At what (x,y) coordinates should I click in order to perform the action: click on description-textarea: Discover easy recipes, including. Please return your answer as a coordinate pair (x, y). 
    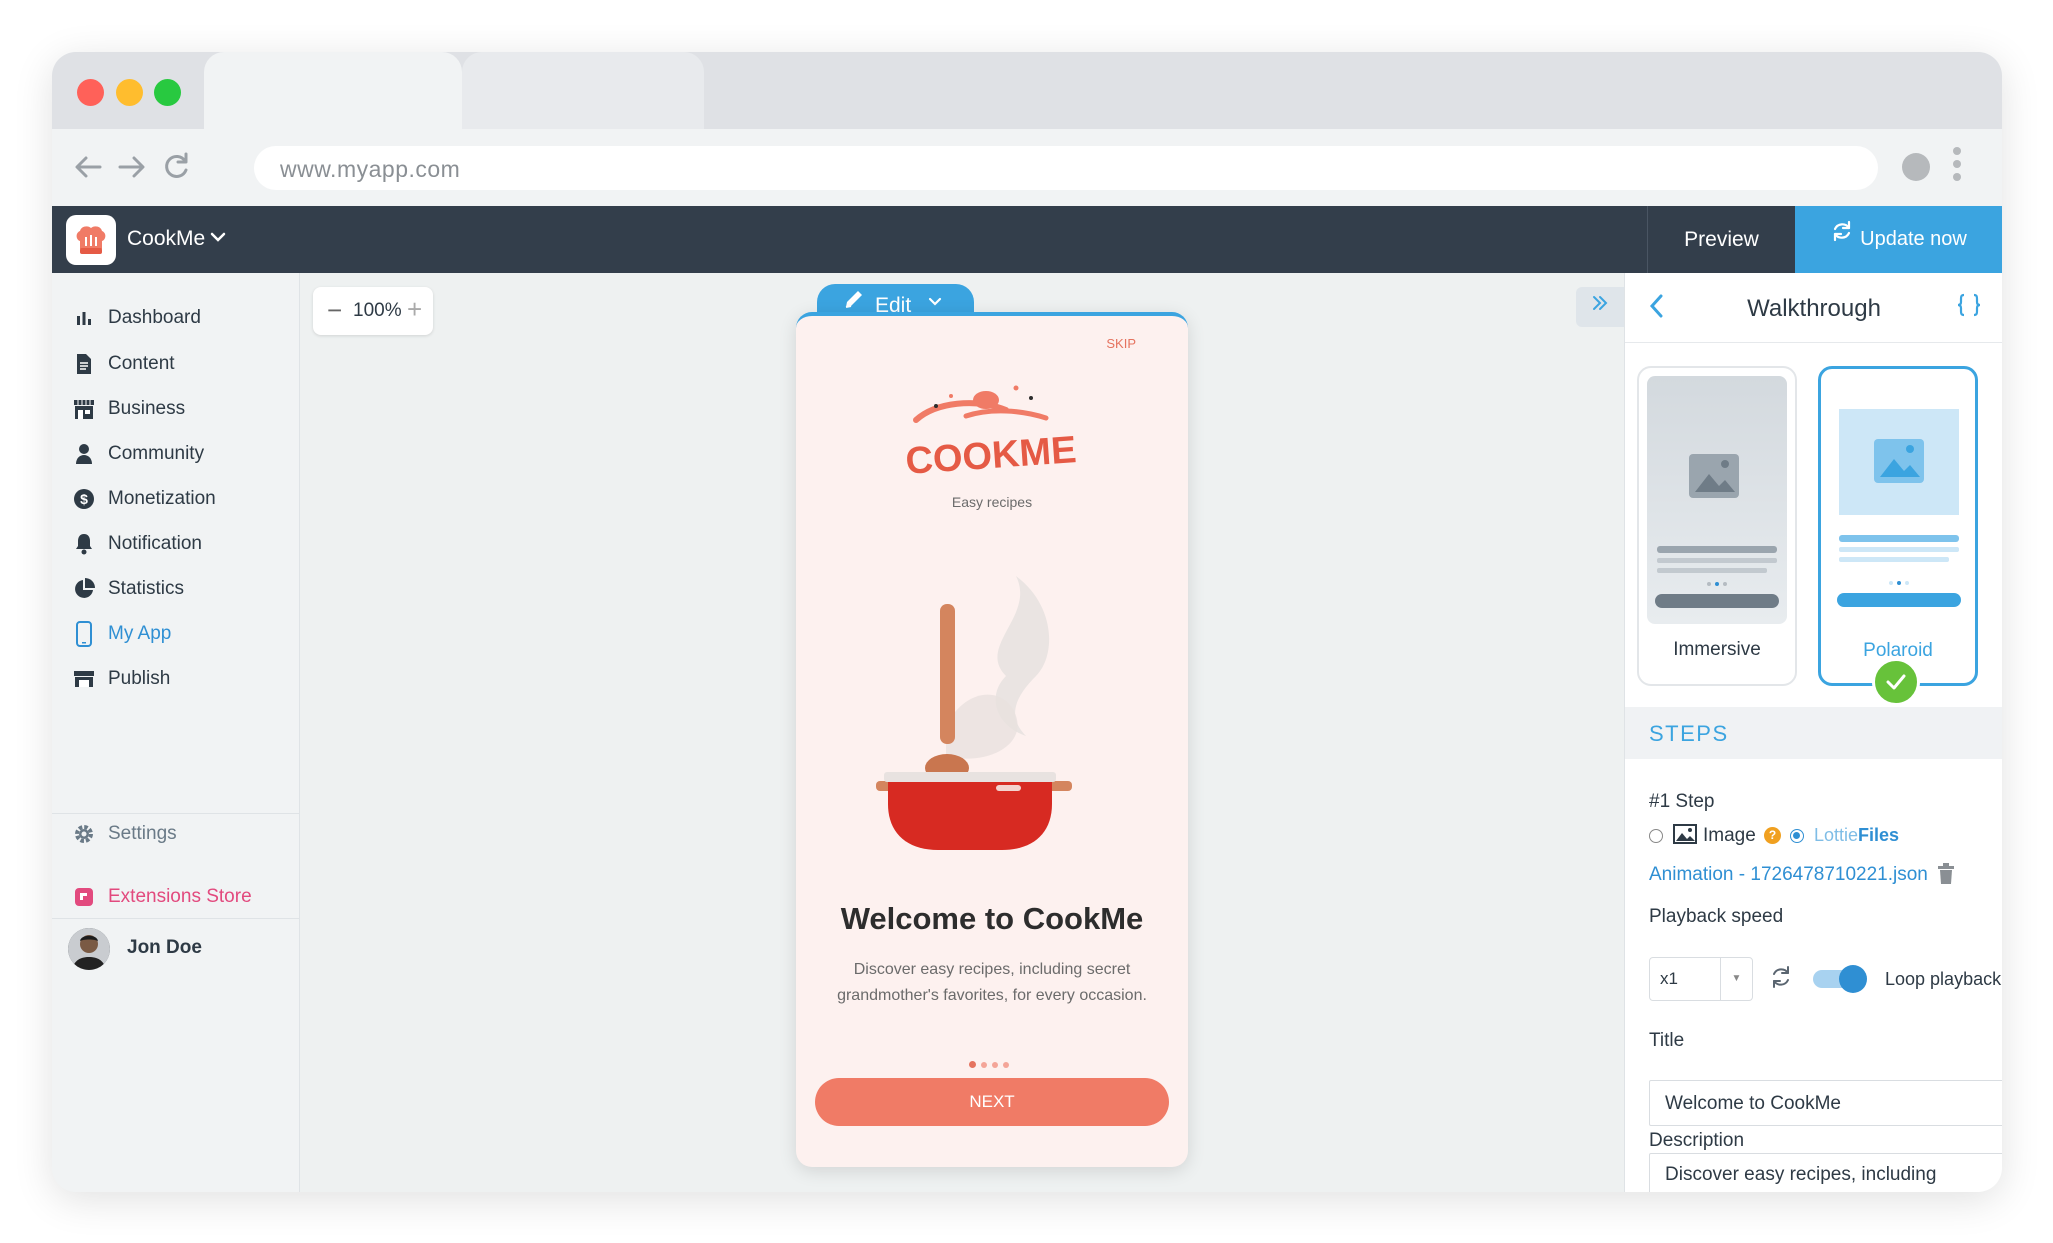
    Looking at the image, I should click on (1825, 1172).